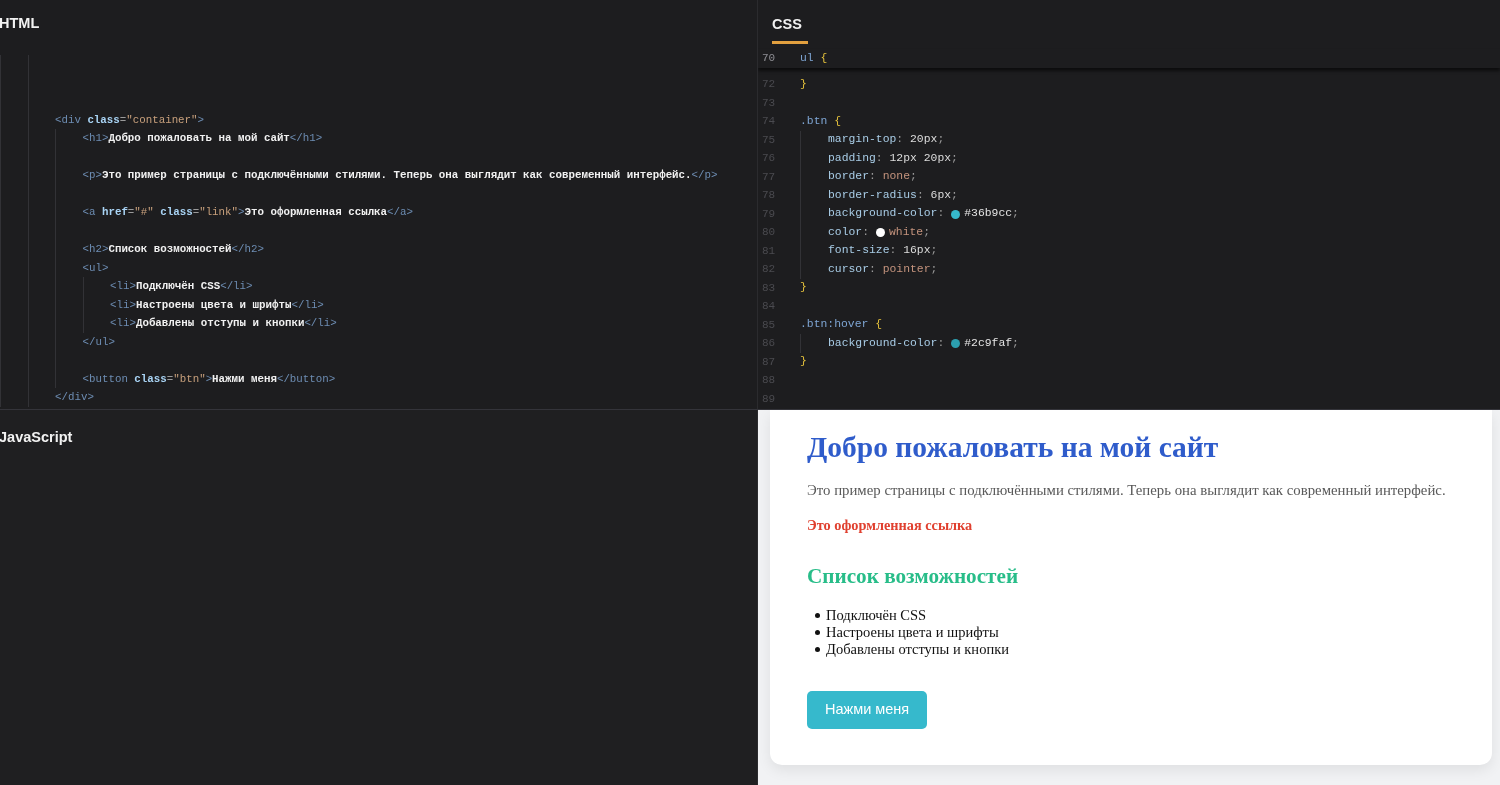 The width and height of the screenshot is (1500, 785). What do you see at coordinates (209, 379) in the screenshot?
I see `code-line: <button class="btn">Нажми меня</button>` at bounding box center [209, 379].